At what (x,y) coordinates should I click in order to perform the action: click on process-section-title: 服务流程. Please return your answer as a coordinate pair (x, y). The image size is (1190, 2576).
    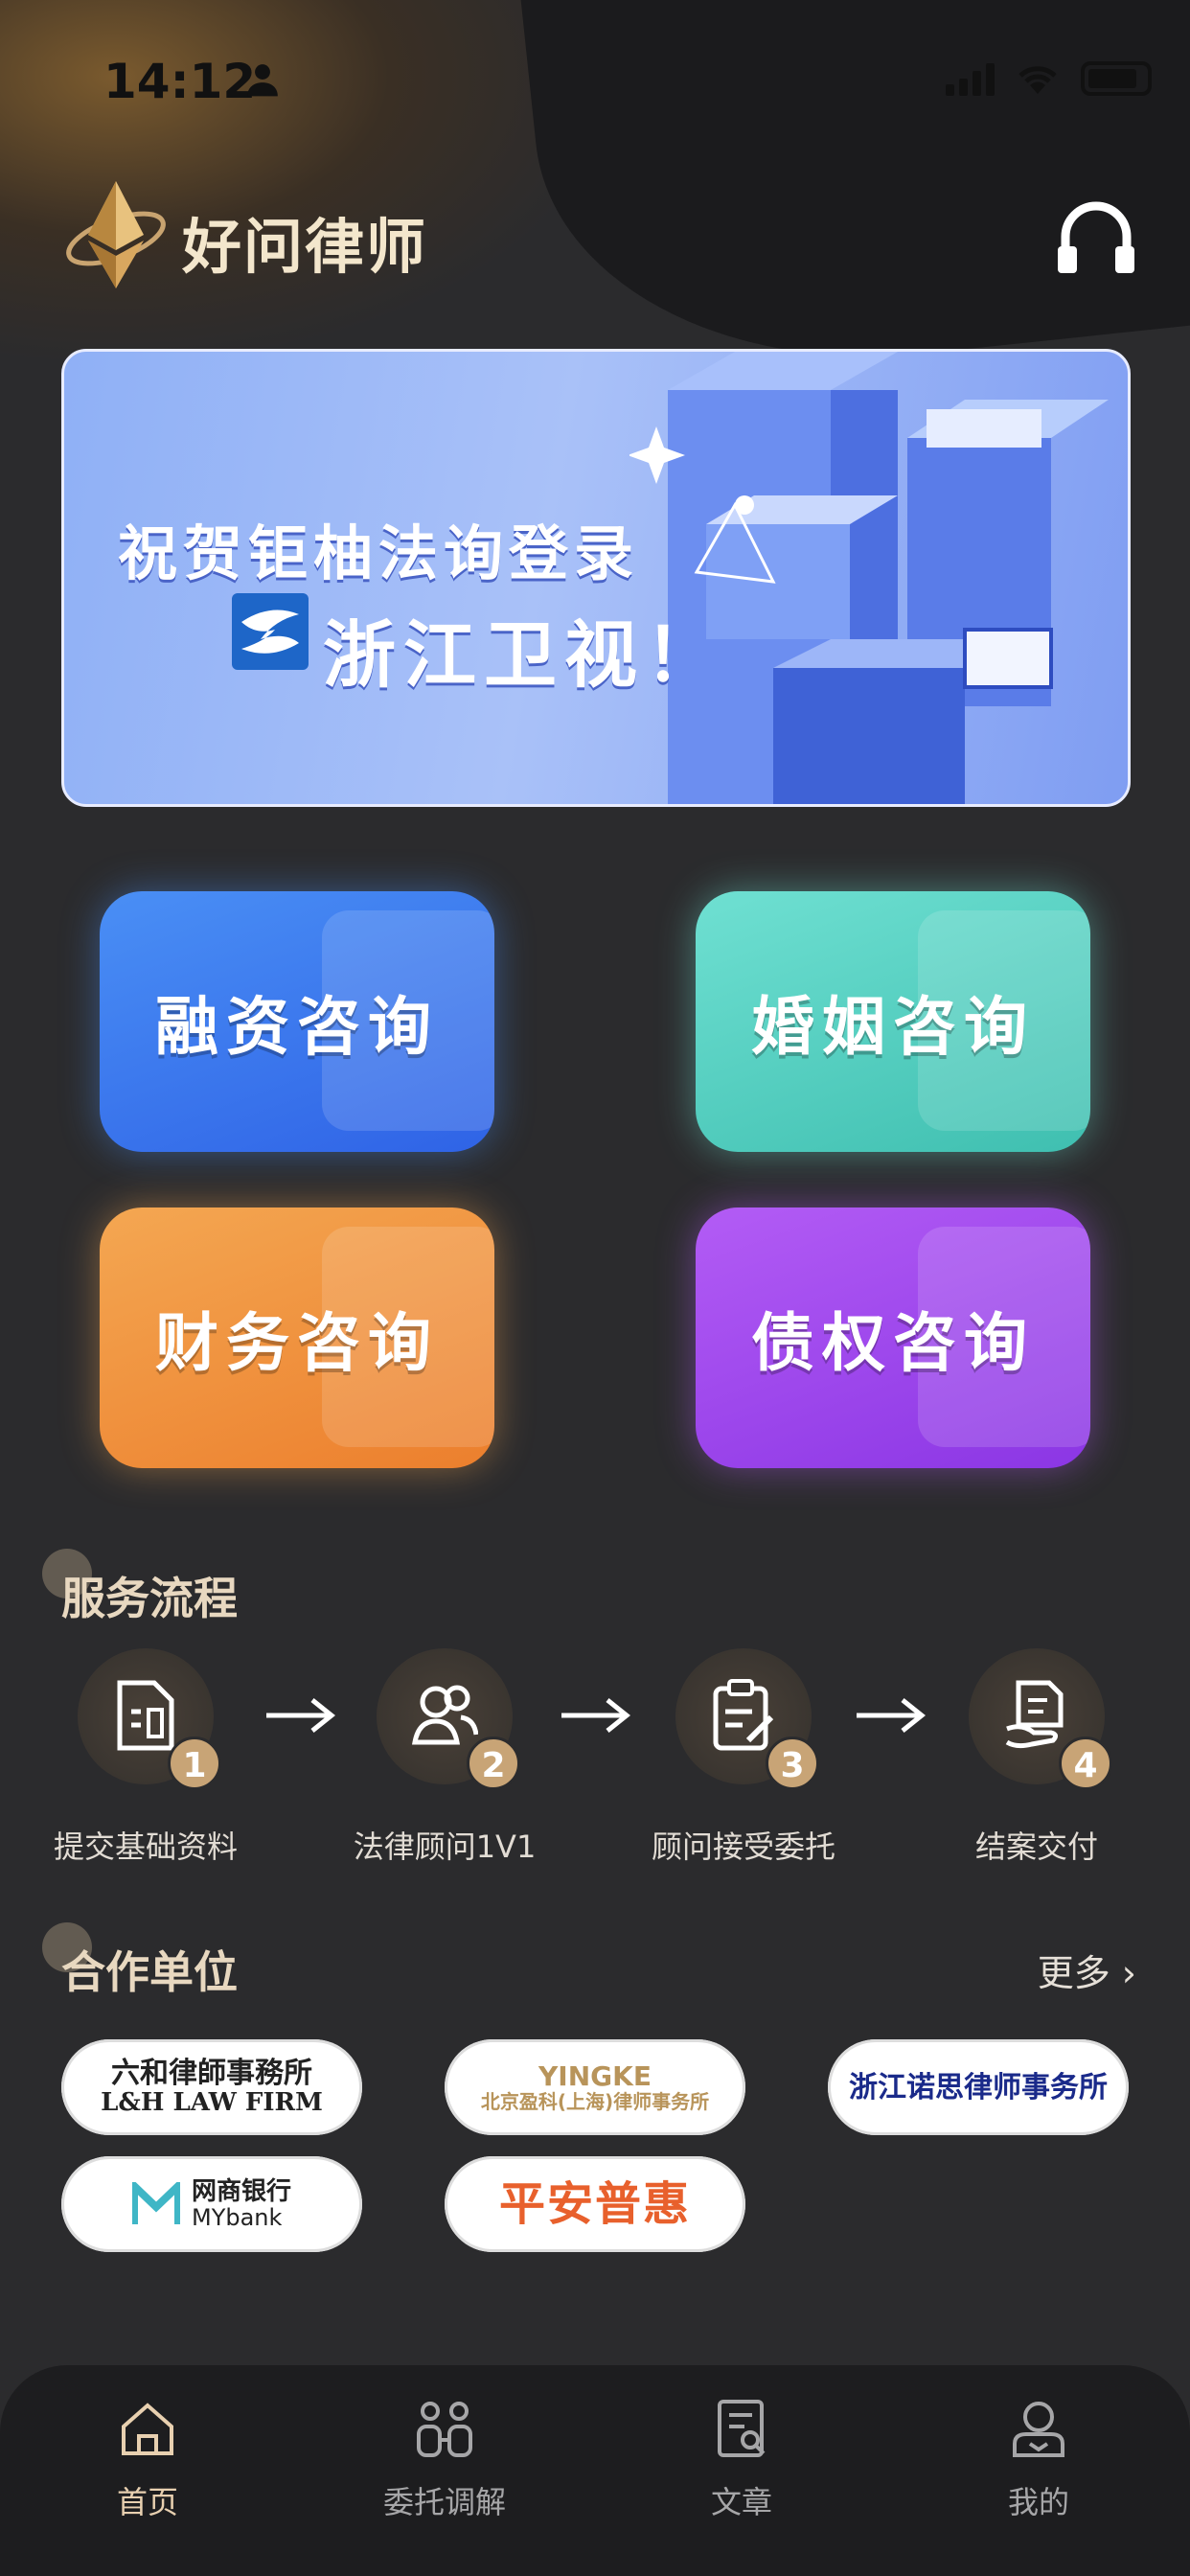
    Looking at the image, I should click on (150, 1598).